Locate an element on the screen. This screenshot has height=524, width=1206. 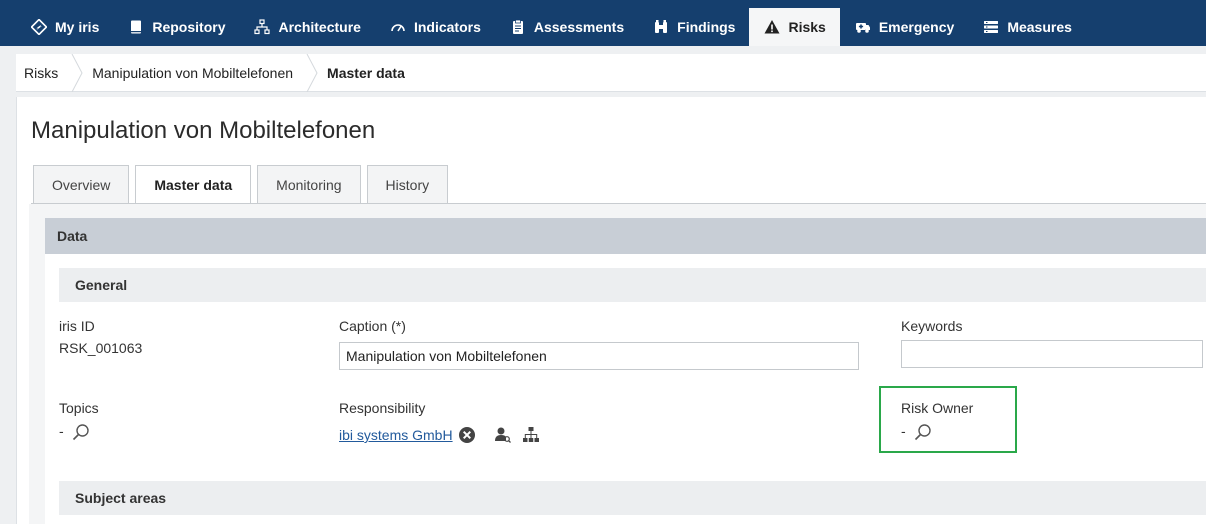
breadcrumb-label: Risks is located at coordinates (41, 72).